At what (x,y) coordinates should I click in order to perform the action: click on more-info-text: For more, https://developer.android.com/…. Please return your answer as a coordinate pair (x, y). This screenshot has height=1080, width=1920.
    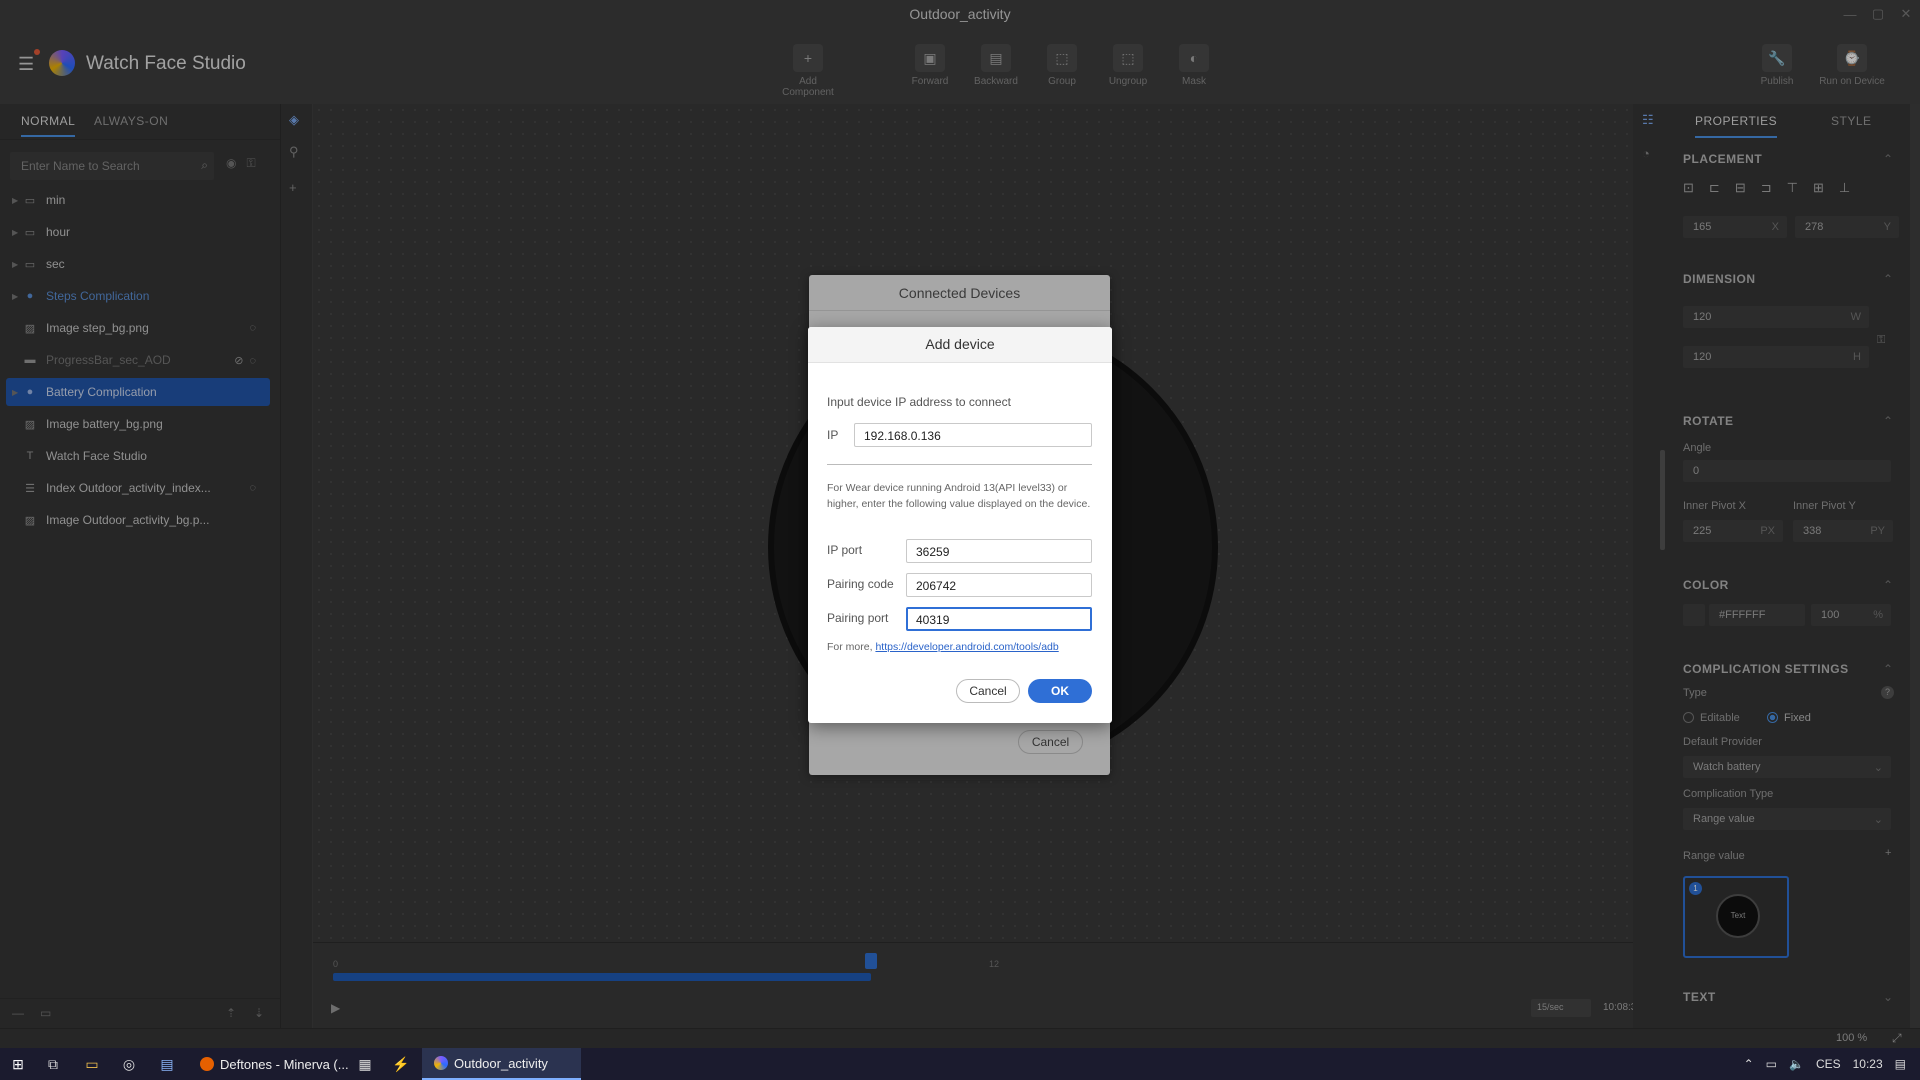
    Looking at the image, I should click on (943, 647).